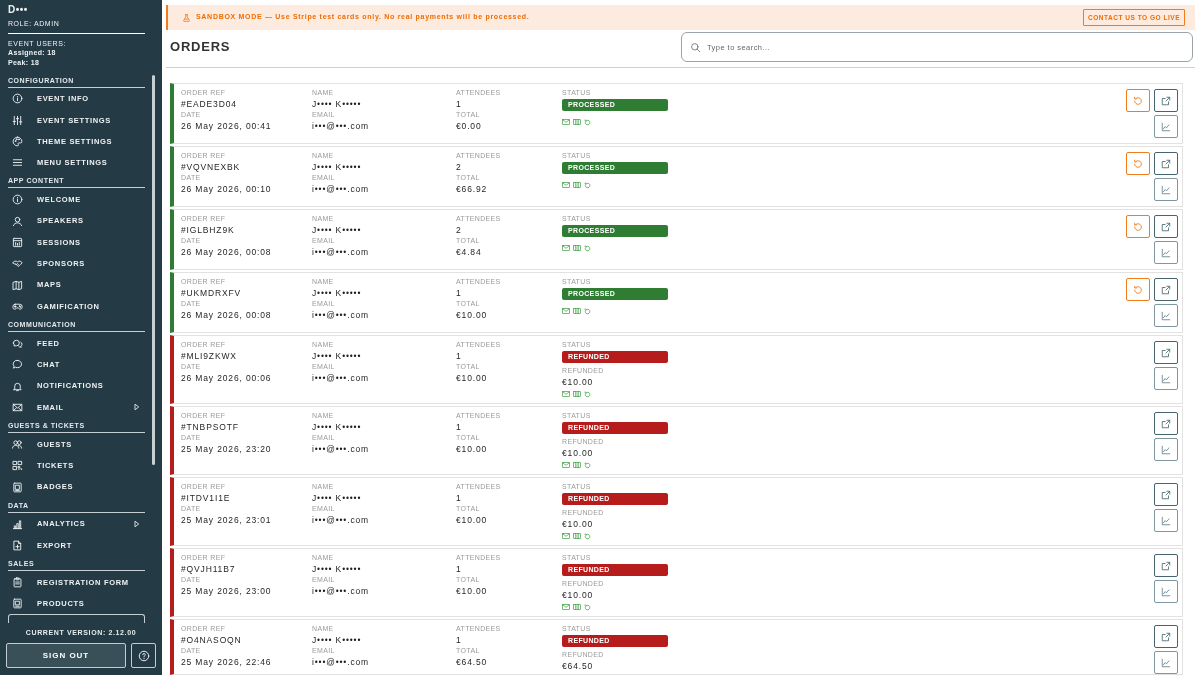 The image size is (1200, 675). What do you see at coordinates (209, 356) in the screenshot?
I see `order-ref: #MLI9ZKWX` at bounding box center [209, 356].